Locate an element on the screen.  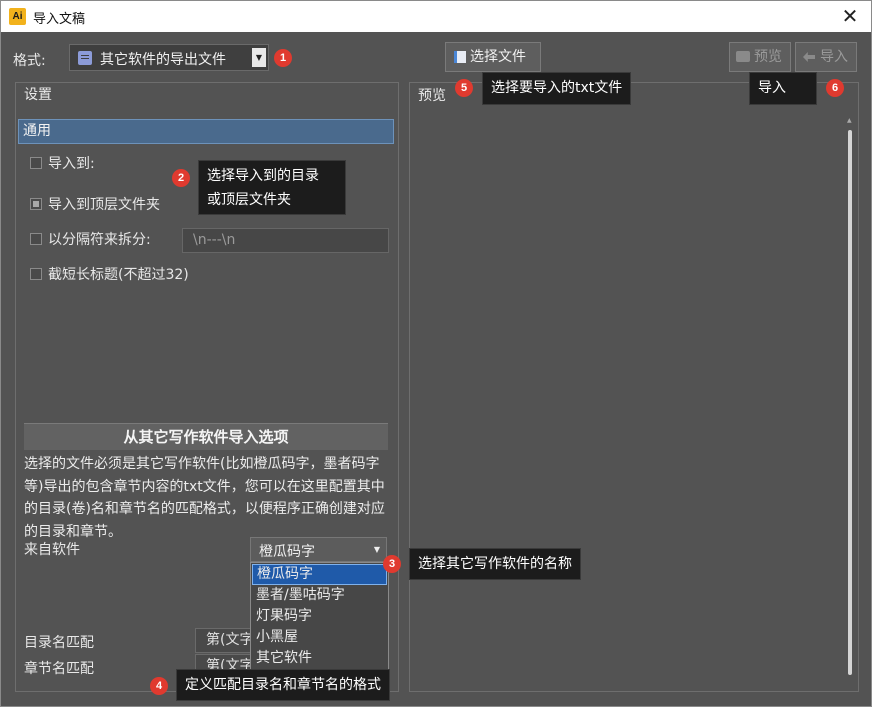
preview-button-label: 预览 is located at coordinates (768, 57).